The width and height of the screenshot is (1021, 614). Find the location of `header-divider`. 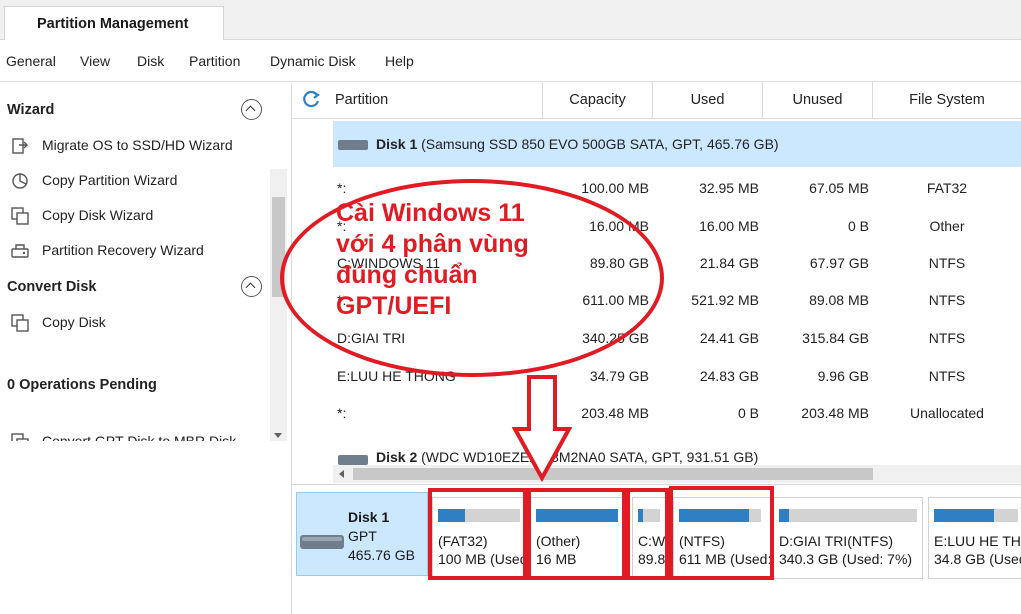

header-divider is located at coordinates (656, 118).